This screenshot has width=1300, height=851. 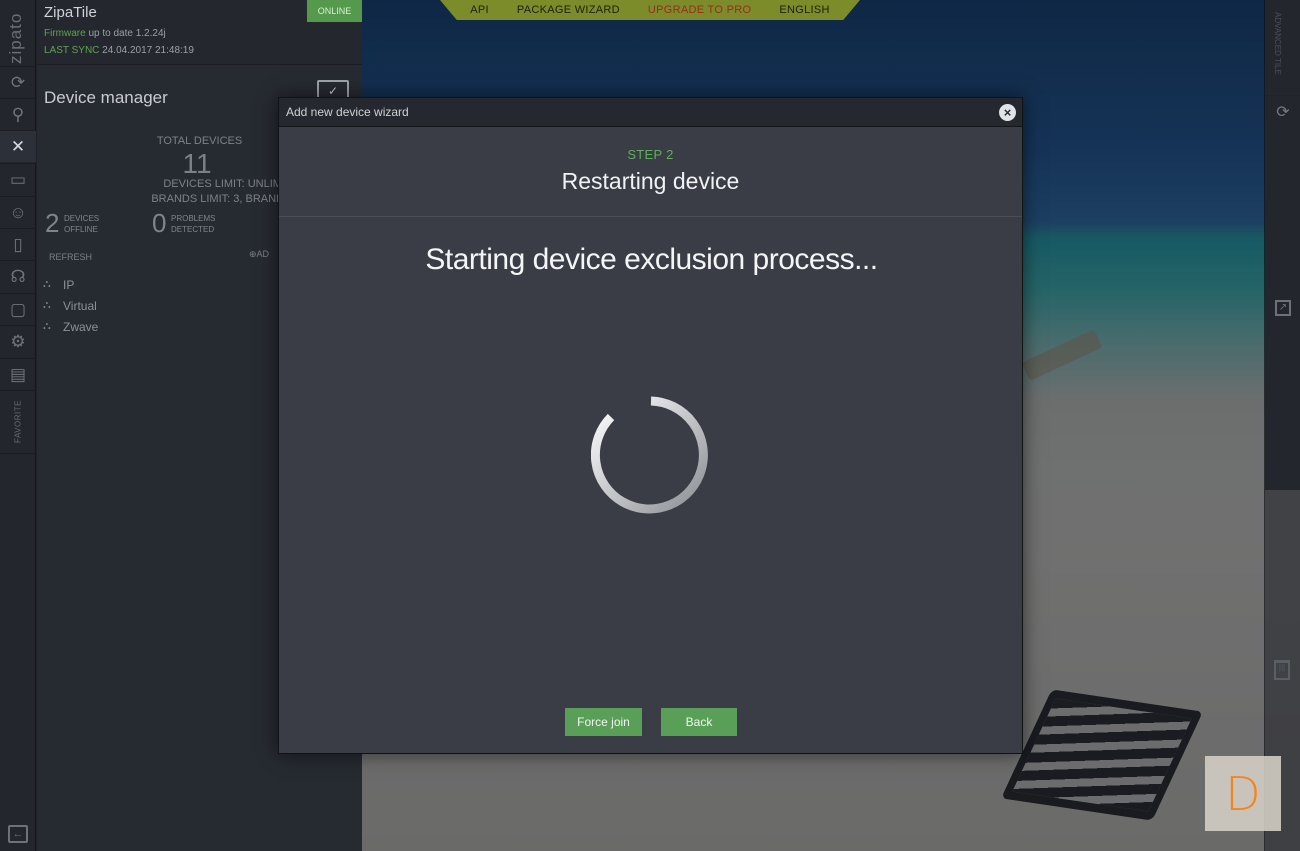 What do you see at coordinates (18, 212) in the screenshot?
I see `users-icon: ☺` at bounding box center [18, 212].